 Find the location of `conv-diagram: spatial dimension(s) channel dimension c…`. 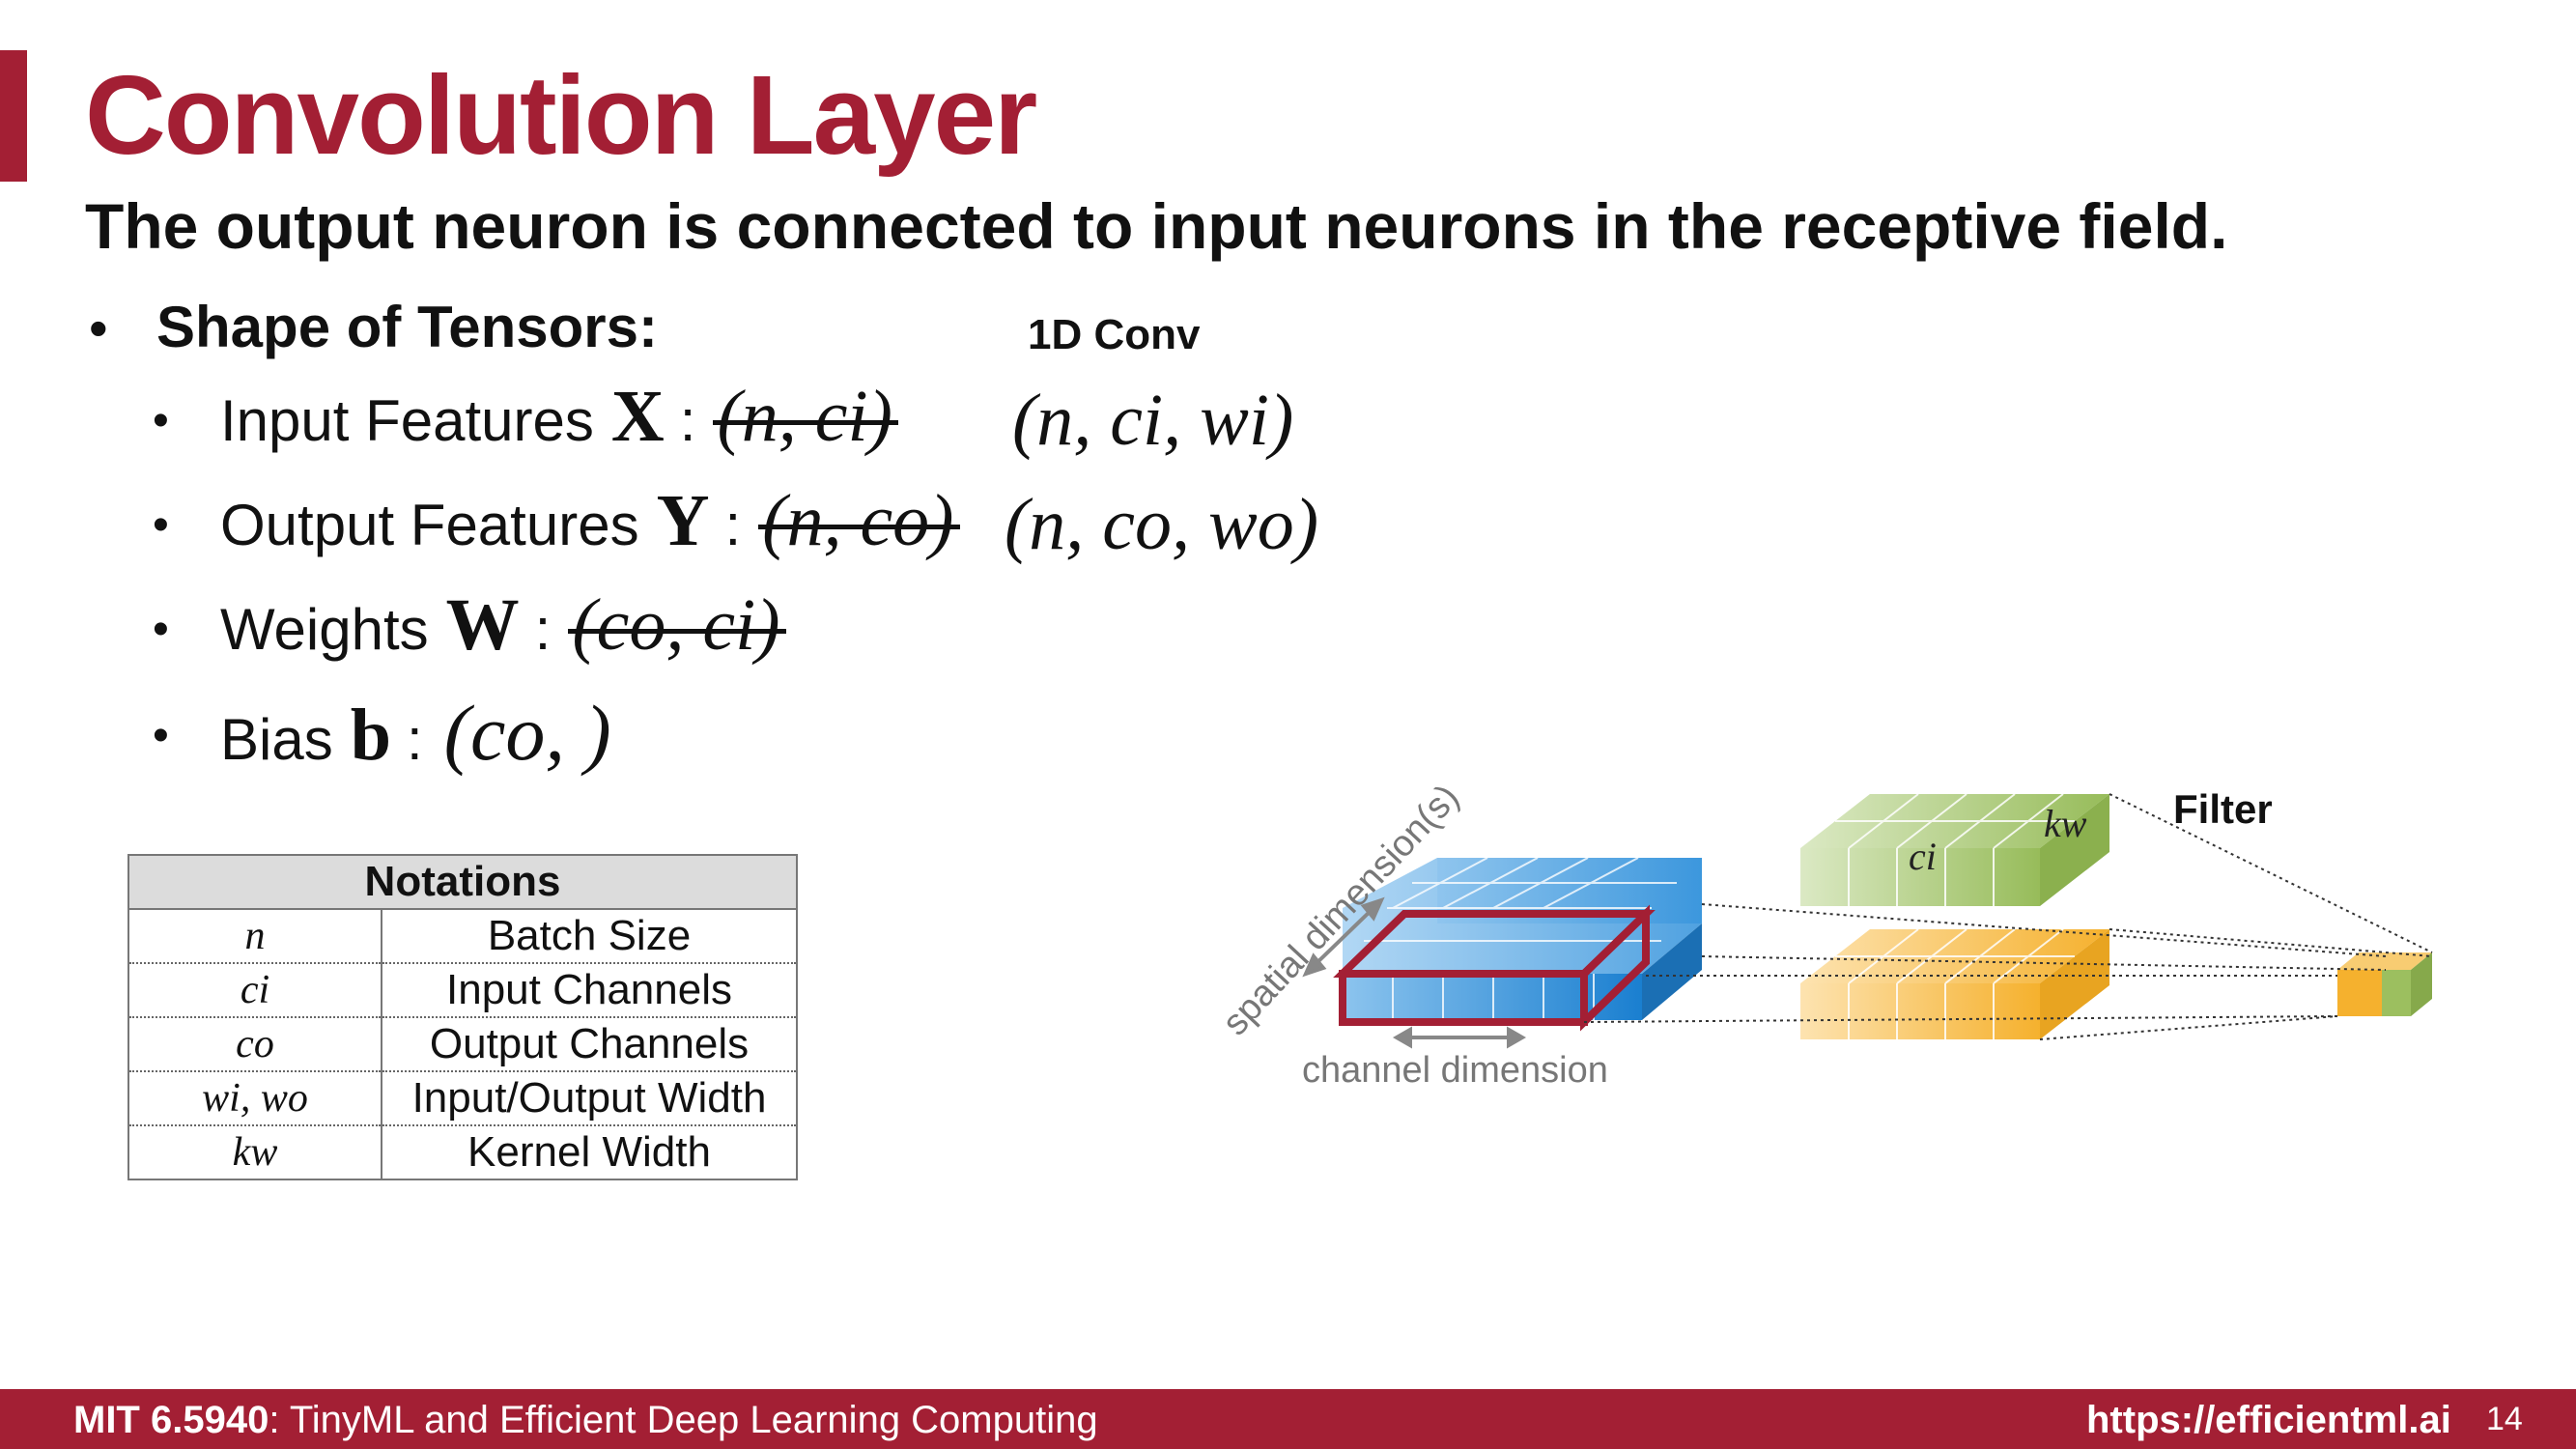

conv-diagram: spatial dimension(s) channel dimension c… is located at coordinates (1824, 934).